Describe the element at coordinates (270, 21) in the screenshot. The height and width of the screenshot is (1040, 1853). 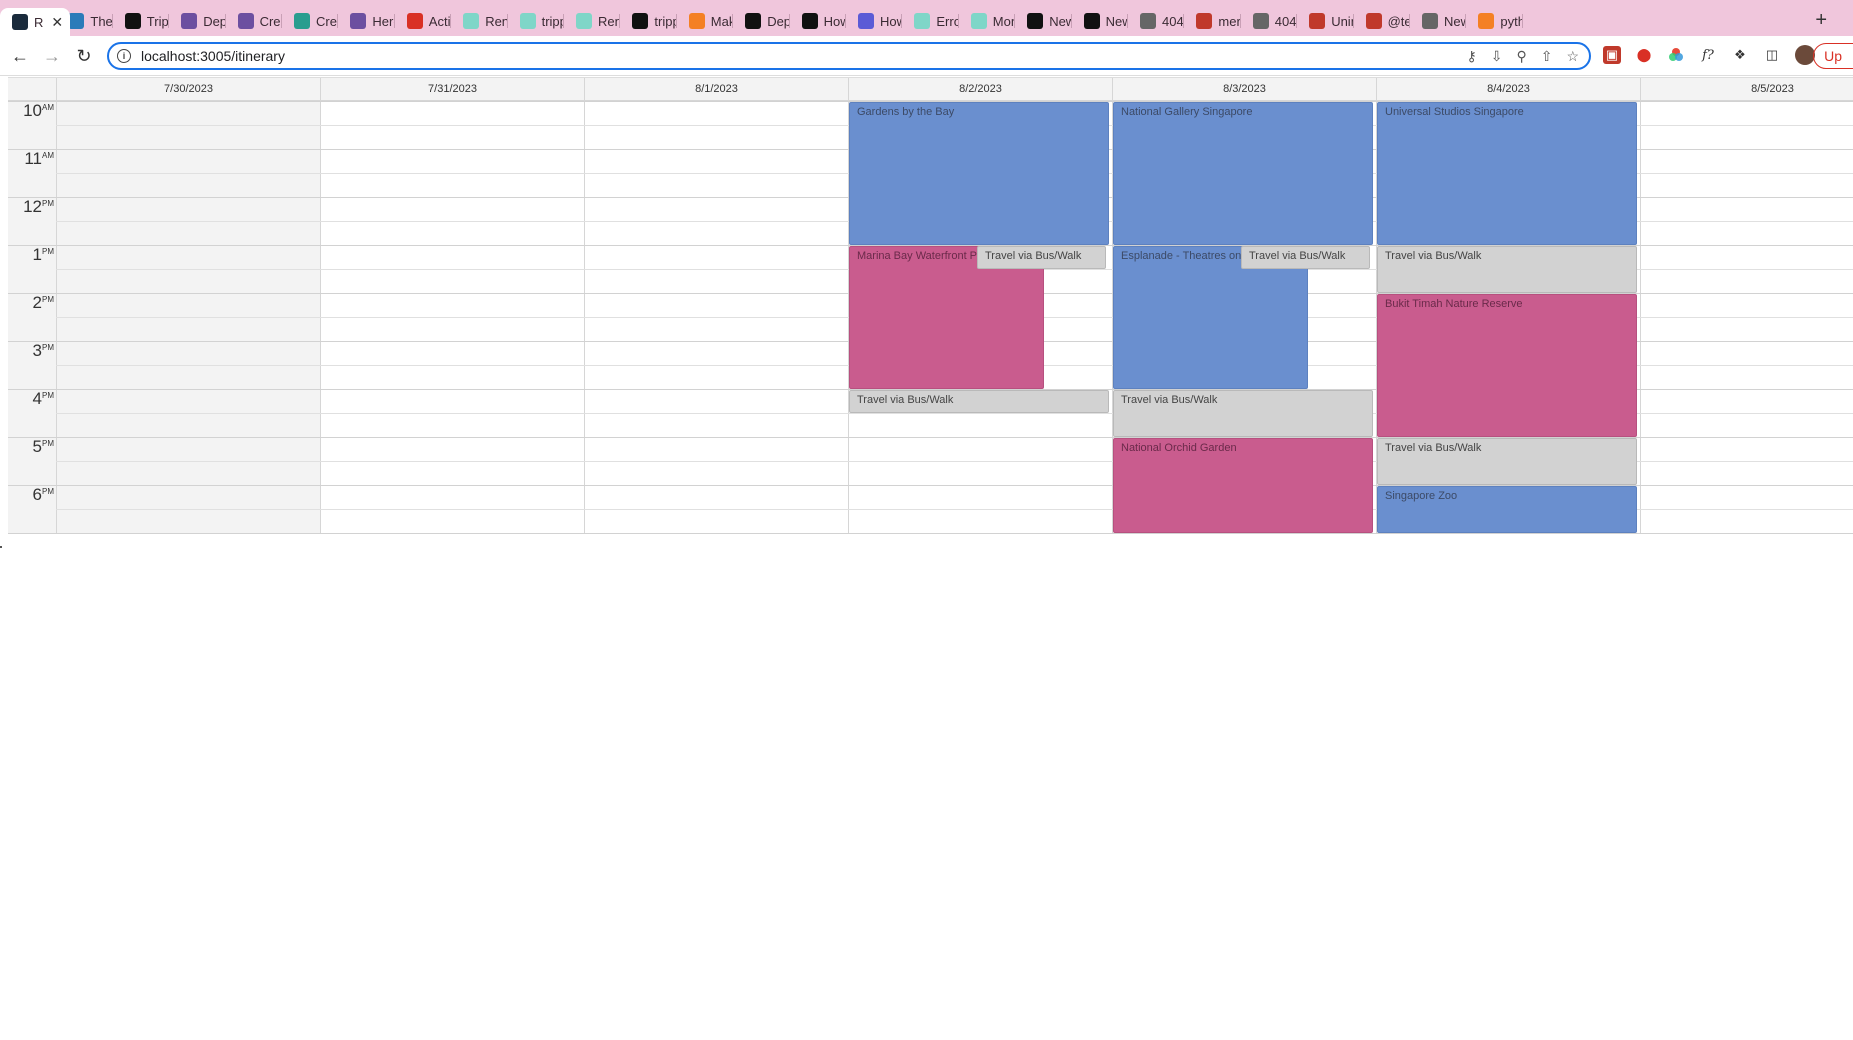
I see `tab-label: Crea` at that location.